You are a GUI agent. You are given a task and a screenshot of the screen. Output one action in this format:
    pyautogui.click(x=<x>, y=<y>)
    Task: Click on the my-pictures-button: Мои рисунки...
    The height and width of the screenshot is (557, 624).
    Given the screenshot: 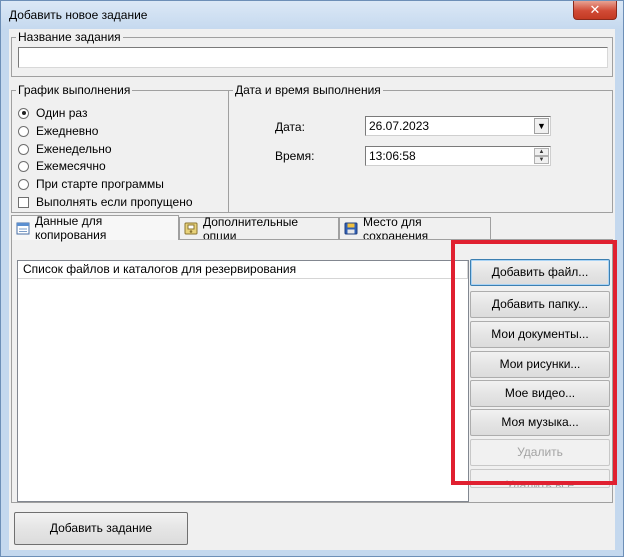 What is the action you would take?
    pyautogui.click(x=540, y=364)
    